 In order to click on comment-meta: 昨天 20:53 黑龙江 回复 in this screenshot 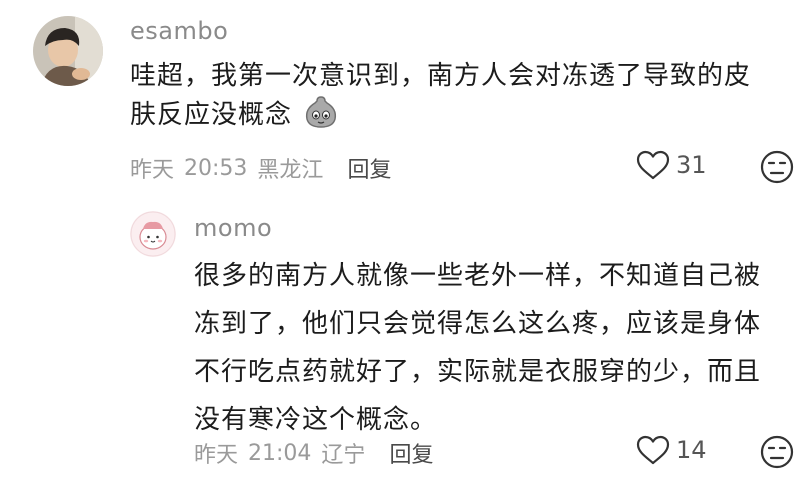, I will do `click(260, 168)`.